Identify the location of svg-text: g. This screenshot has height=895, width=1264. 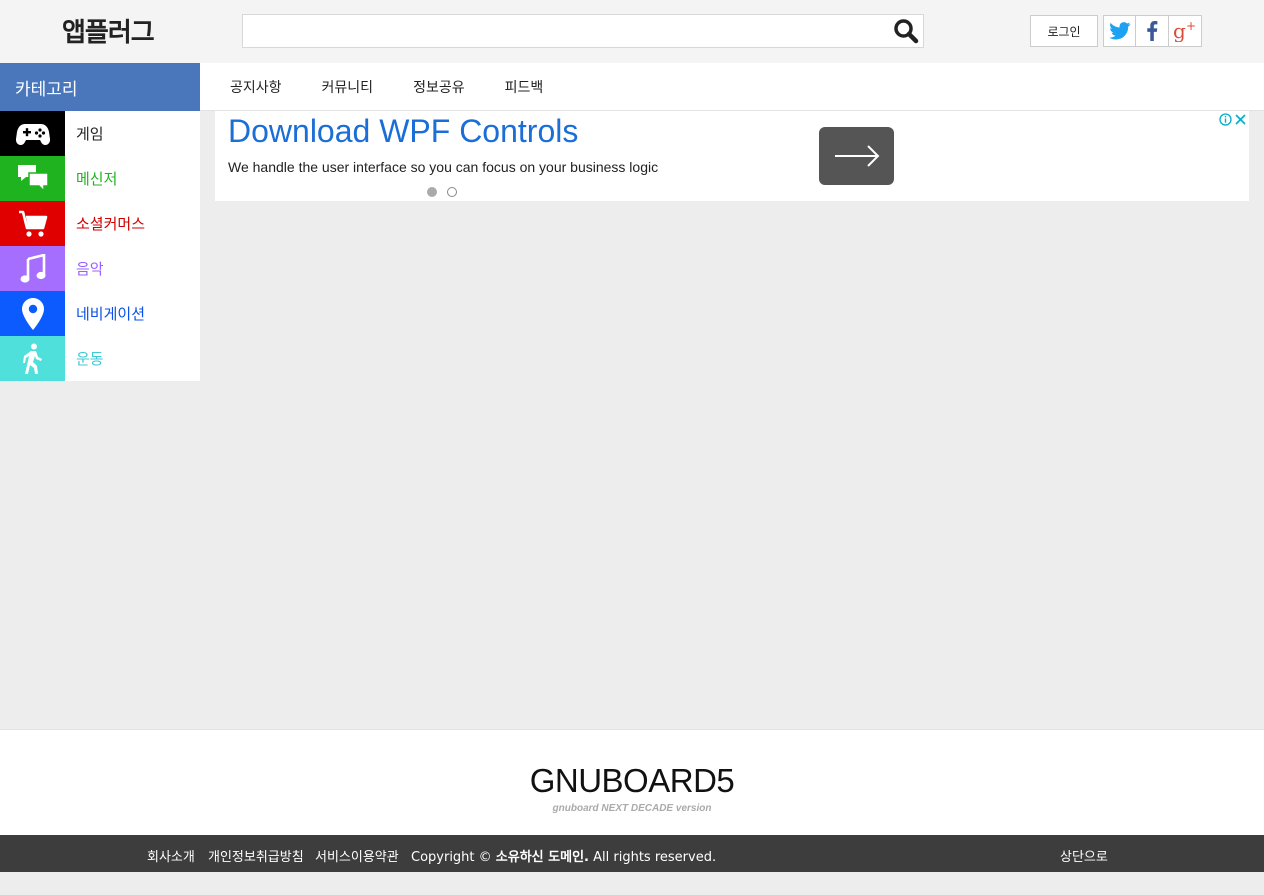
(1179, 31).